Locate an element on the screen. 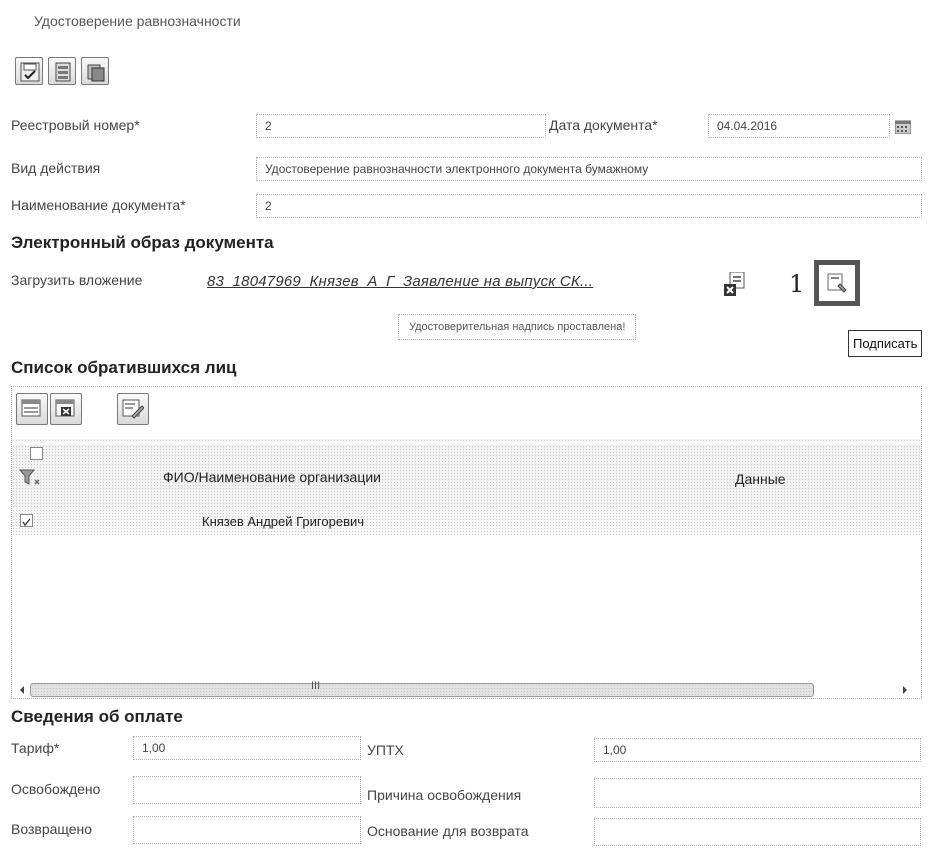 This screenshot has width=948, height=850. sign-button is located at coordinates (837, 283).